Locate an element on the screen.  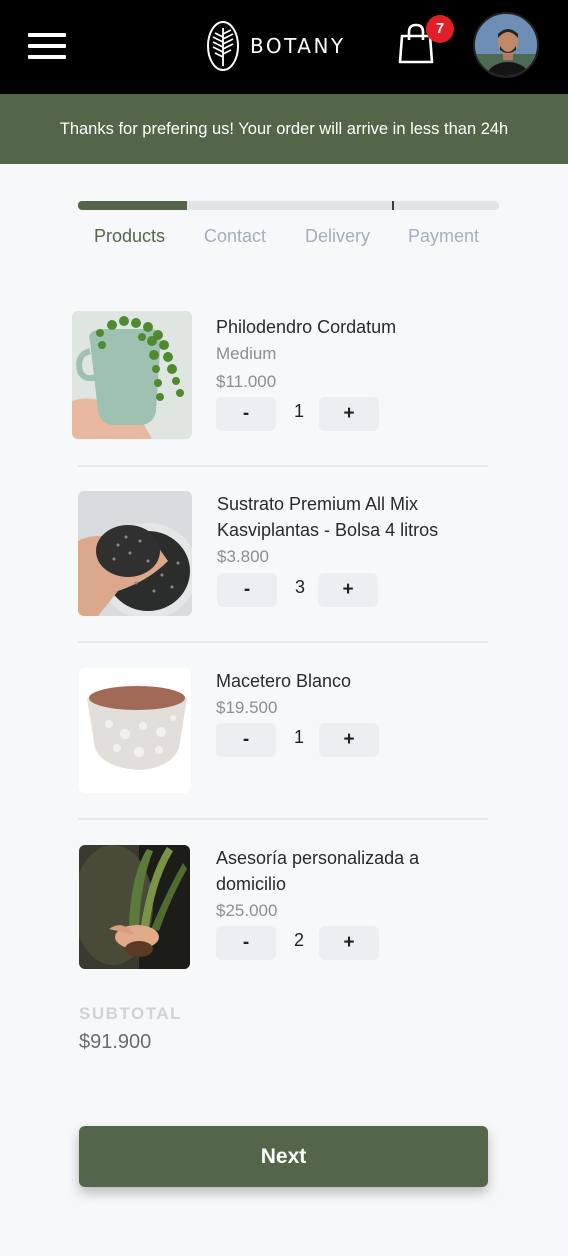
item-variant: Medium is located at coordinates (246, 353).